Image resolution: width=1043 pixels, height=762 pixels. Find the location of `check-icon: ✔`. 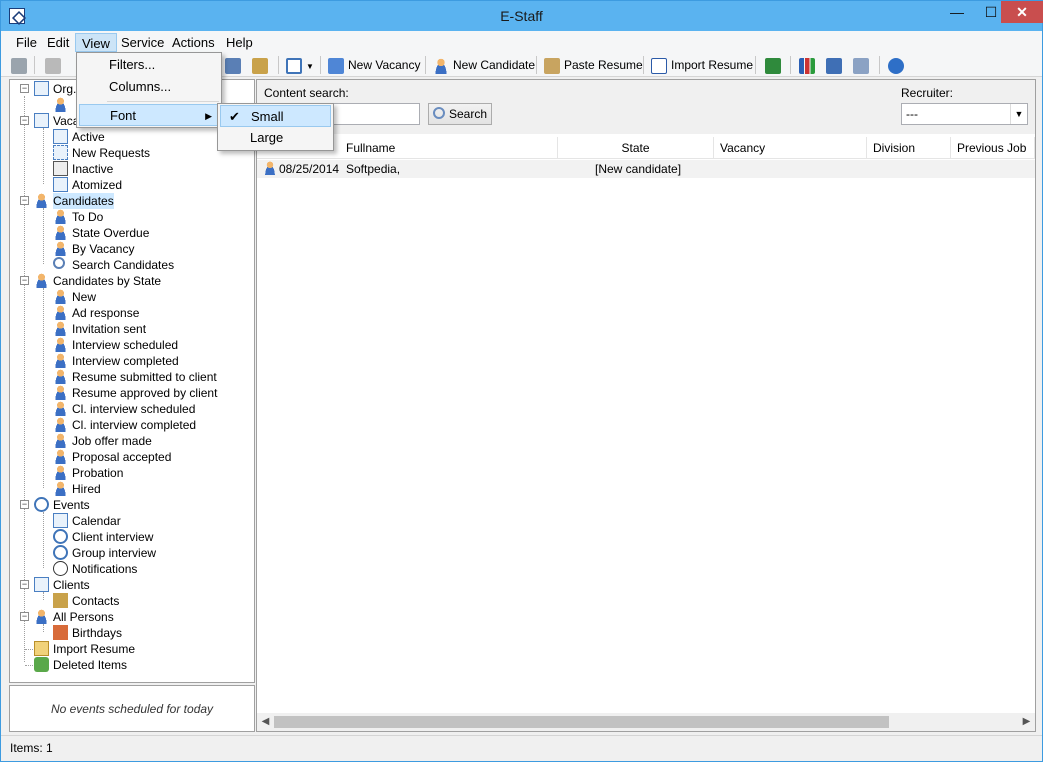

check-icon: ✔ is located at coordinates (234, 116).